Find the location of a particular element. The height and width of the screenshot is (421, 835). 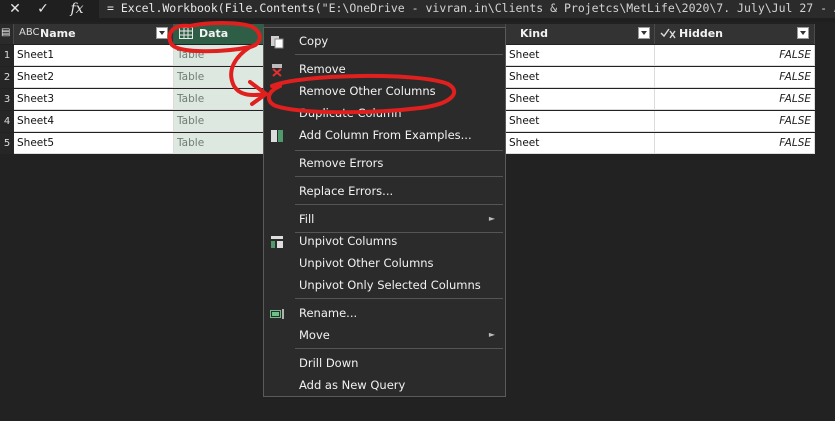

row-number: 4 is located at coordinates (7, 121).